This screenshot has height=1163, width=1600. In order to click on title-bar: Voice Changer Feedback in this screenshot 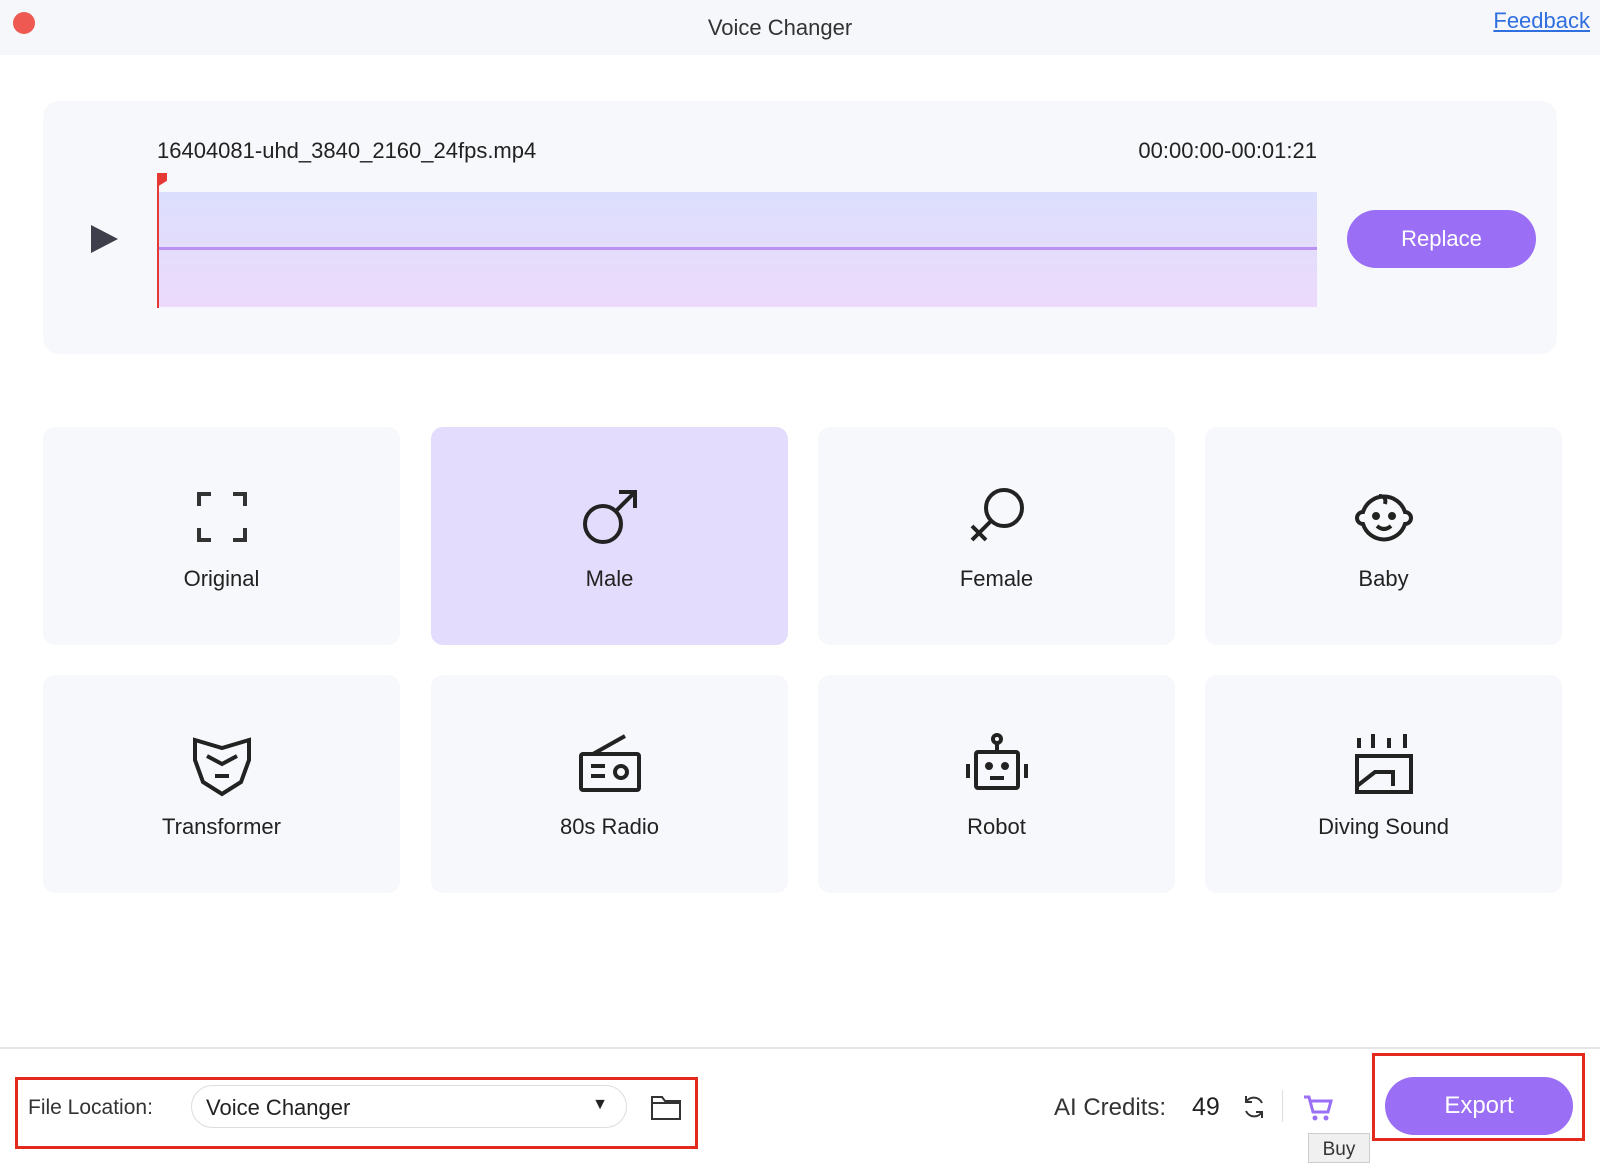, I will do `click(800, 27)`.